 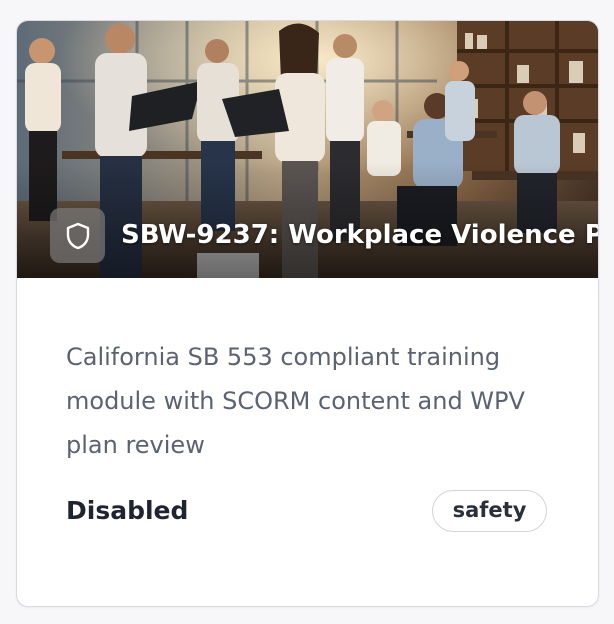 What do you see at coordinates (359, 235) in the screenshot?
I see `card-title: SBW-9237: Workplace Violence Prevention` at bounding box center [359, 235].